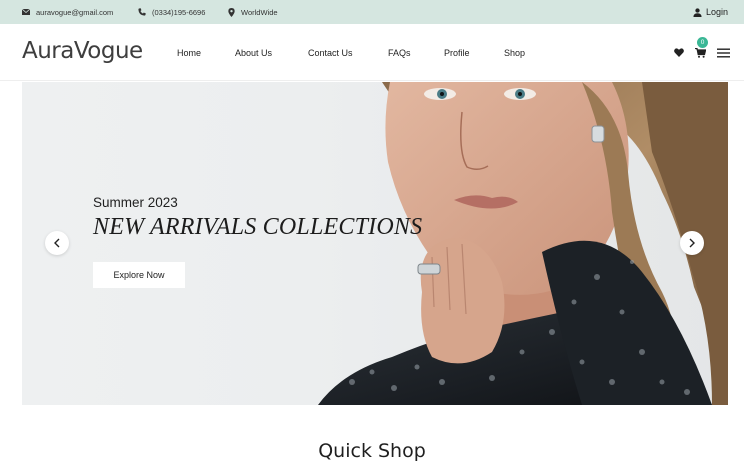 The image size is (744, 465). What do you see at coordinates (75, 12) in the screenshot?
I see `email-text: auravogue@gmail.com` at bounding box center [75, 12].